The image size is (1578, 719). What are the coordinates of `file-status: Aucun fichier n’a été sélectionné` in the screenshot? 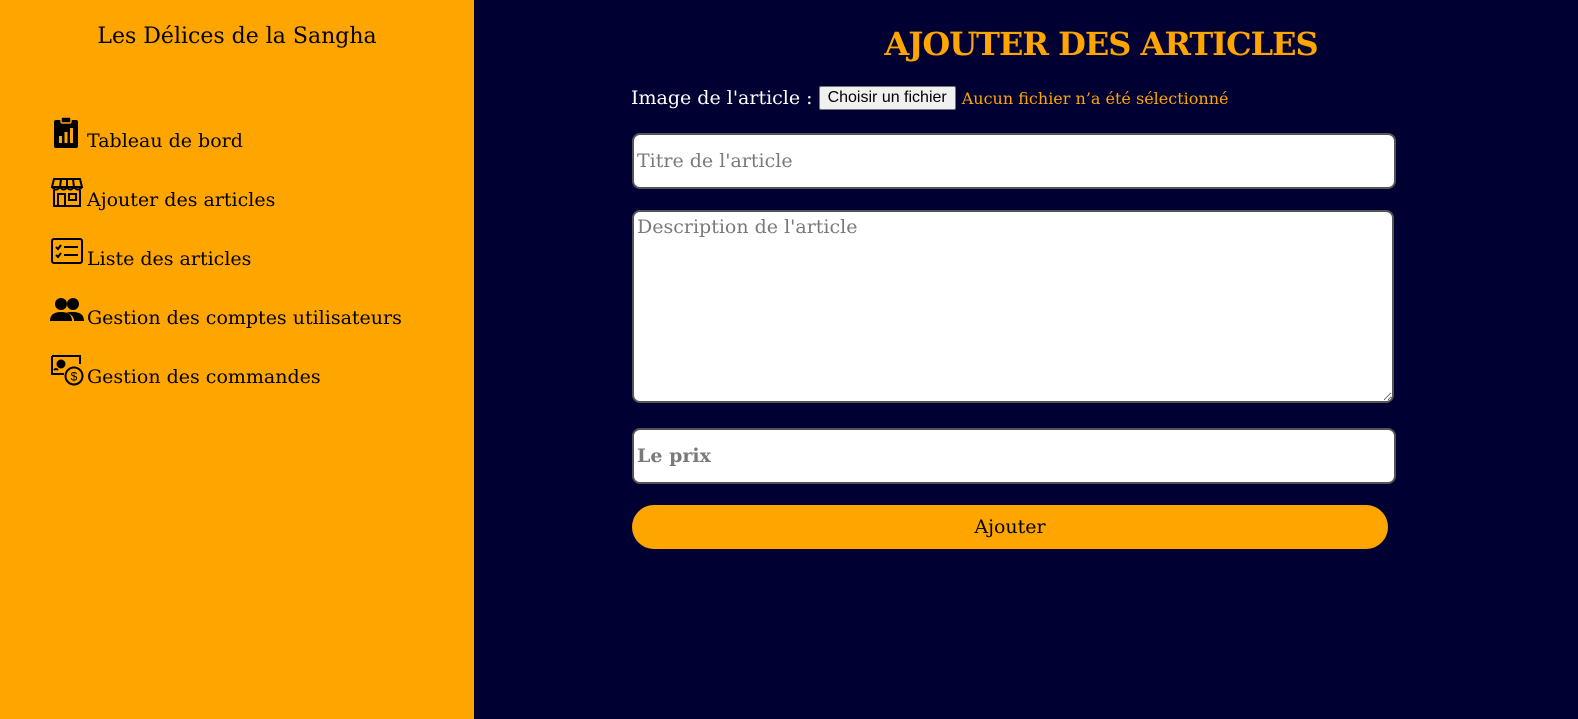 It's located at (1095, 98).